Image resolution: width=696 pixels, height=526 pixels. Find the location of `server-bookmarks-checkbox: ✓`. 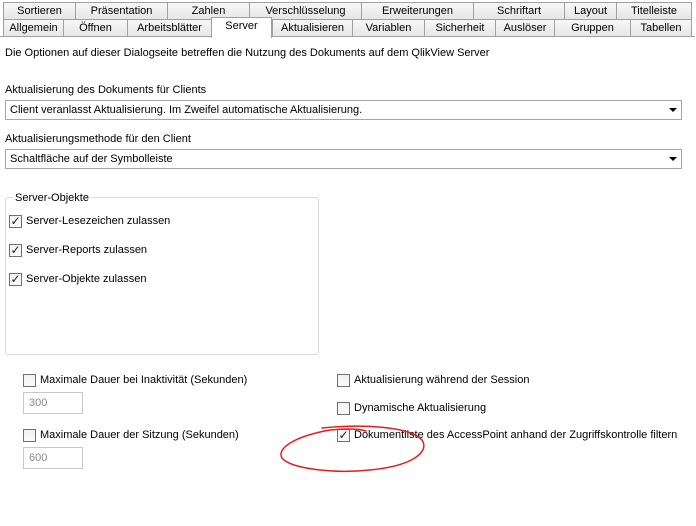

server-bookmarks-checkbox: ✓ is located at coordinates (15, 221).